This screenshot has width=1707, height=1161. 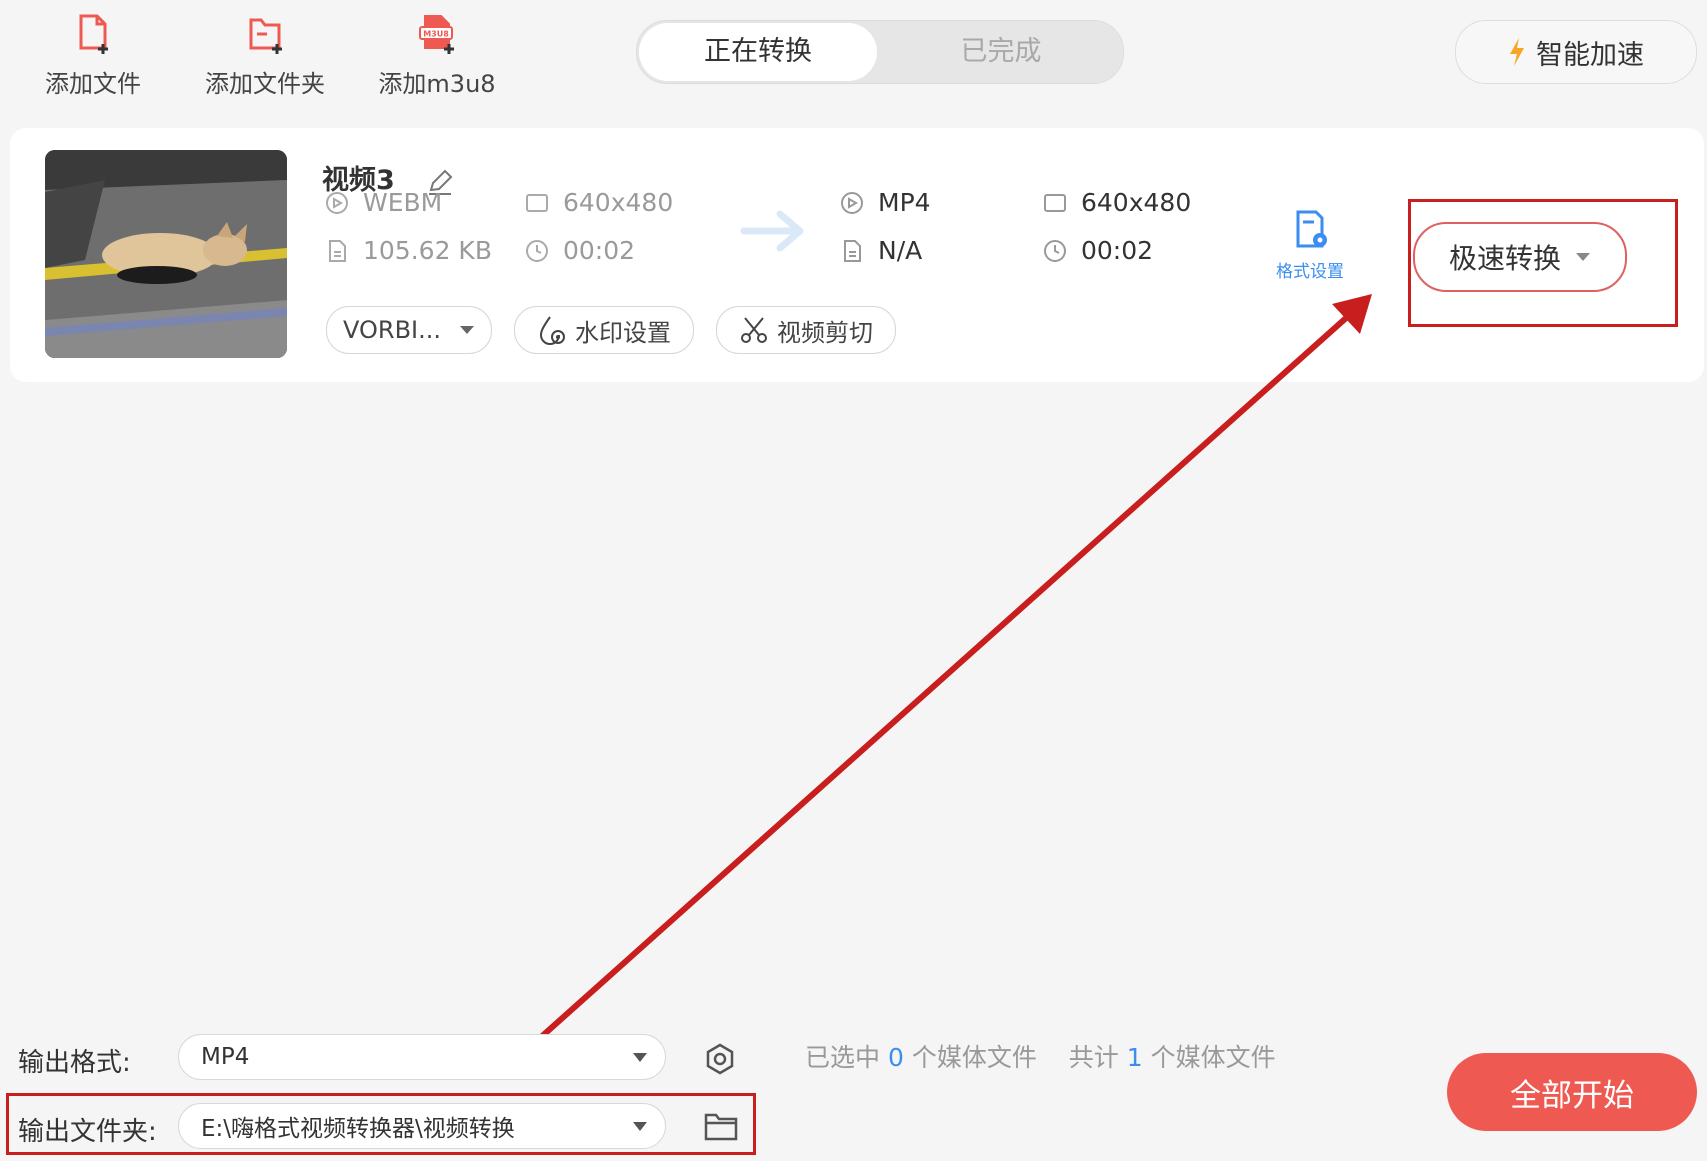 I want to click on start-all-label: 全部开始, so click(x=1572, y=1095).